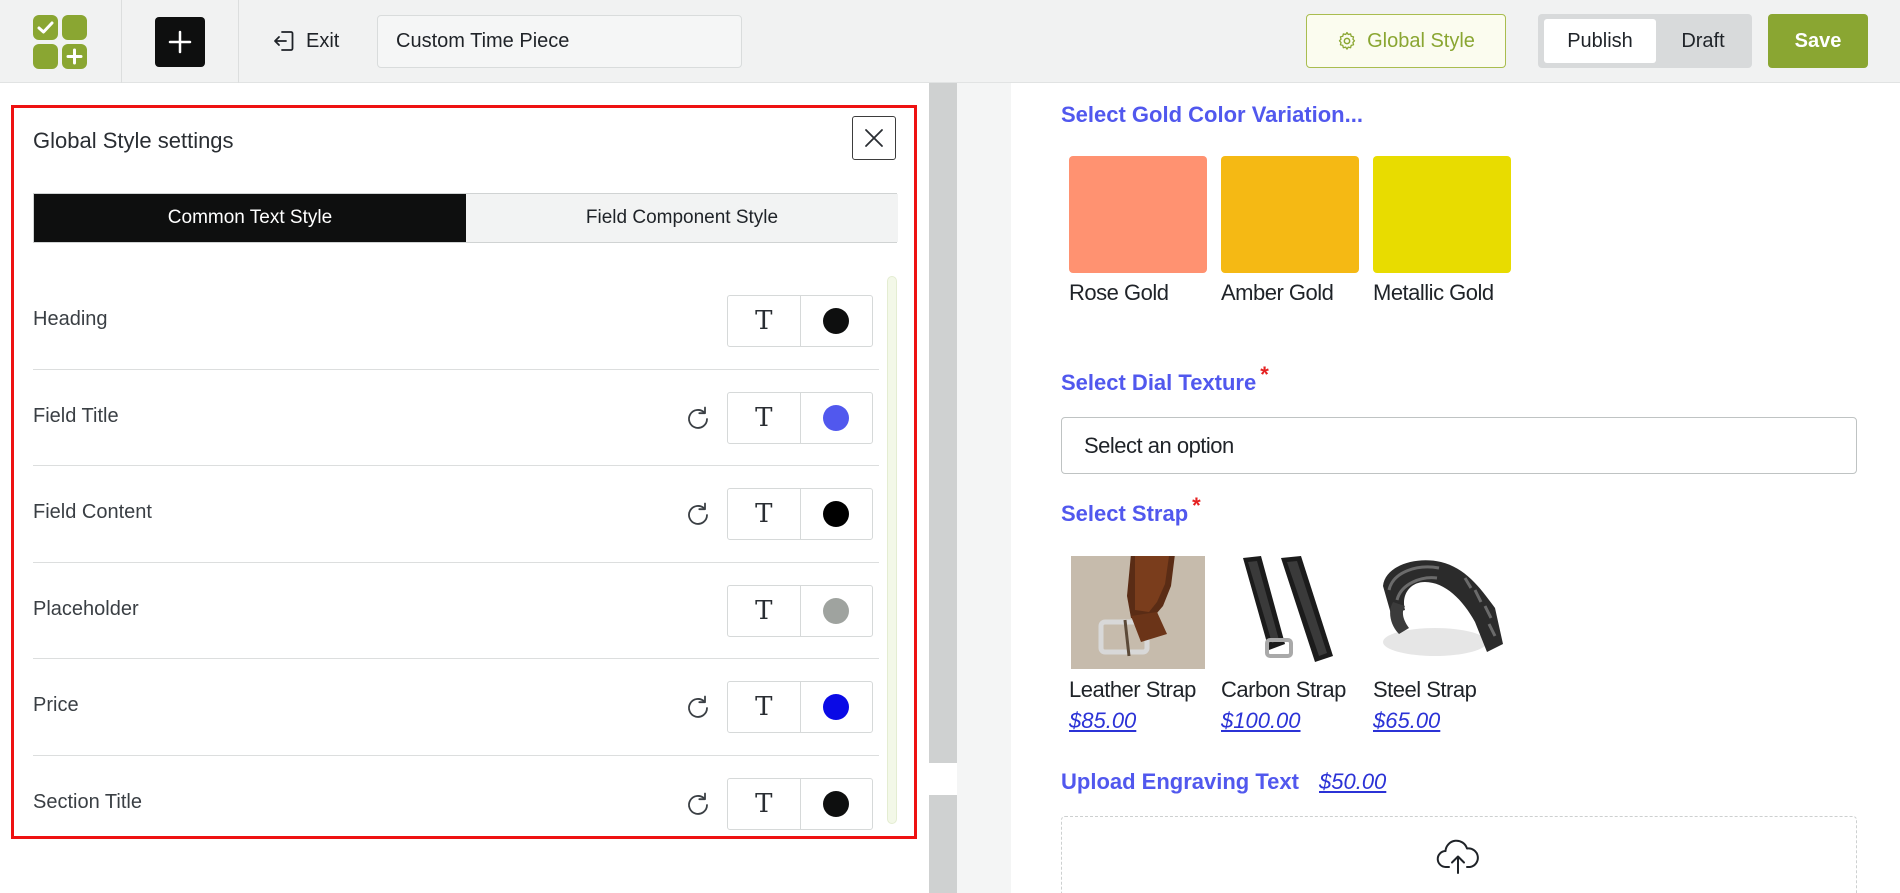 Image resolution: width=1900 pixels, height=893 pixels. What do you see at coordinates (70, 319) in the screenshot?
I see `row-label: Heading` at bounding box center [70, 319].